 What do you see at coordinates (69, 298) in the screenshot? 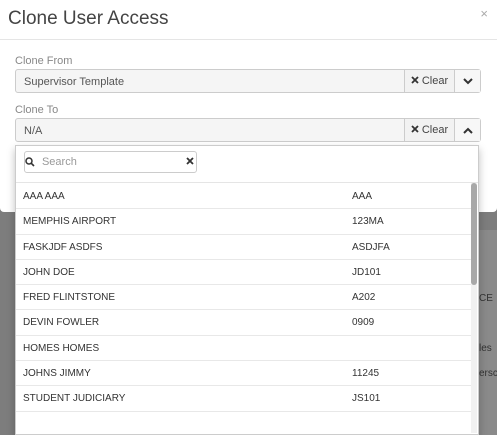
I see `list-item-name: FRED FLINTSTONE` at bounding box center [69, 298].